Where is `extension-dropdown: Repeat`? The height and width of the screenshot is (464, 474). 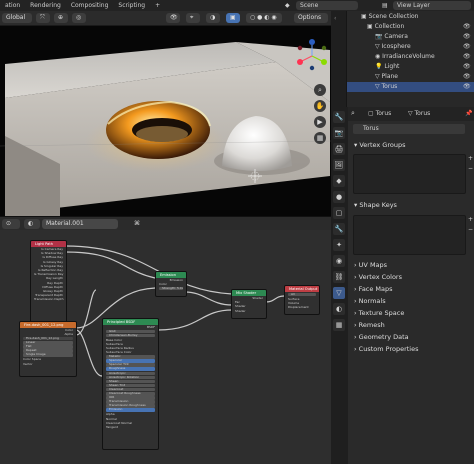
extension-dropdown: Repeat is located at coordinates (48, 351).